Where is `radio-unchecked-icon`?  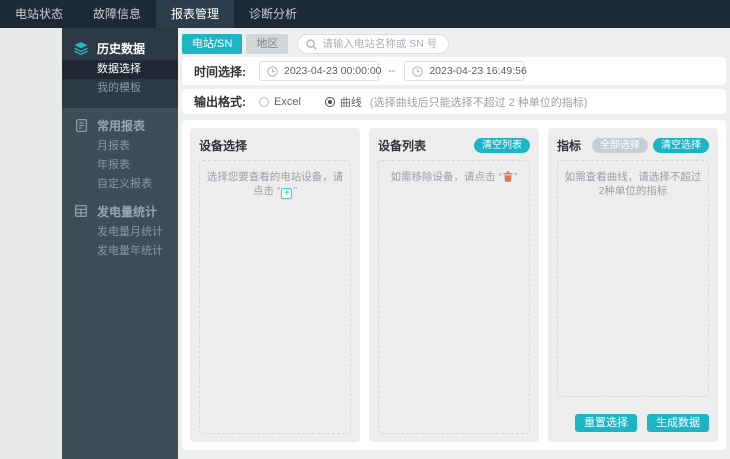
radio-unchecked-icon is located at coordinates (264, 101).